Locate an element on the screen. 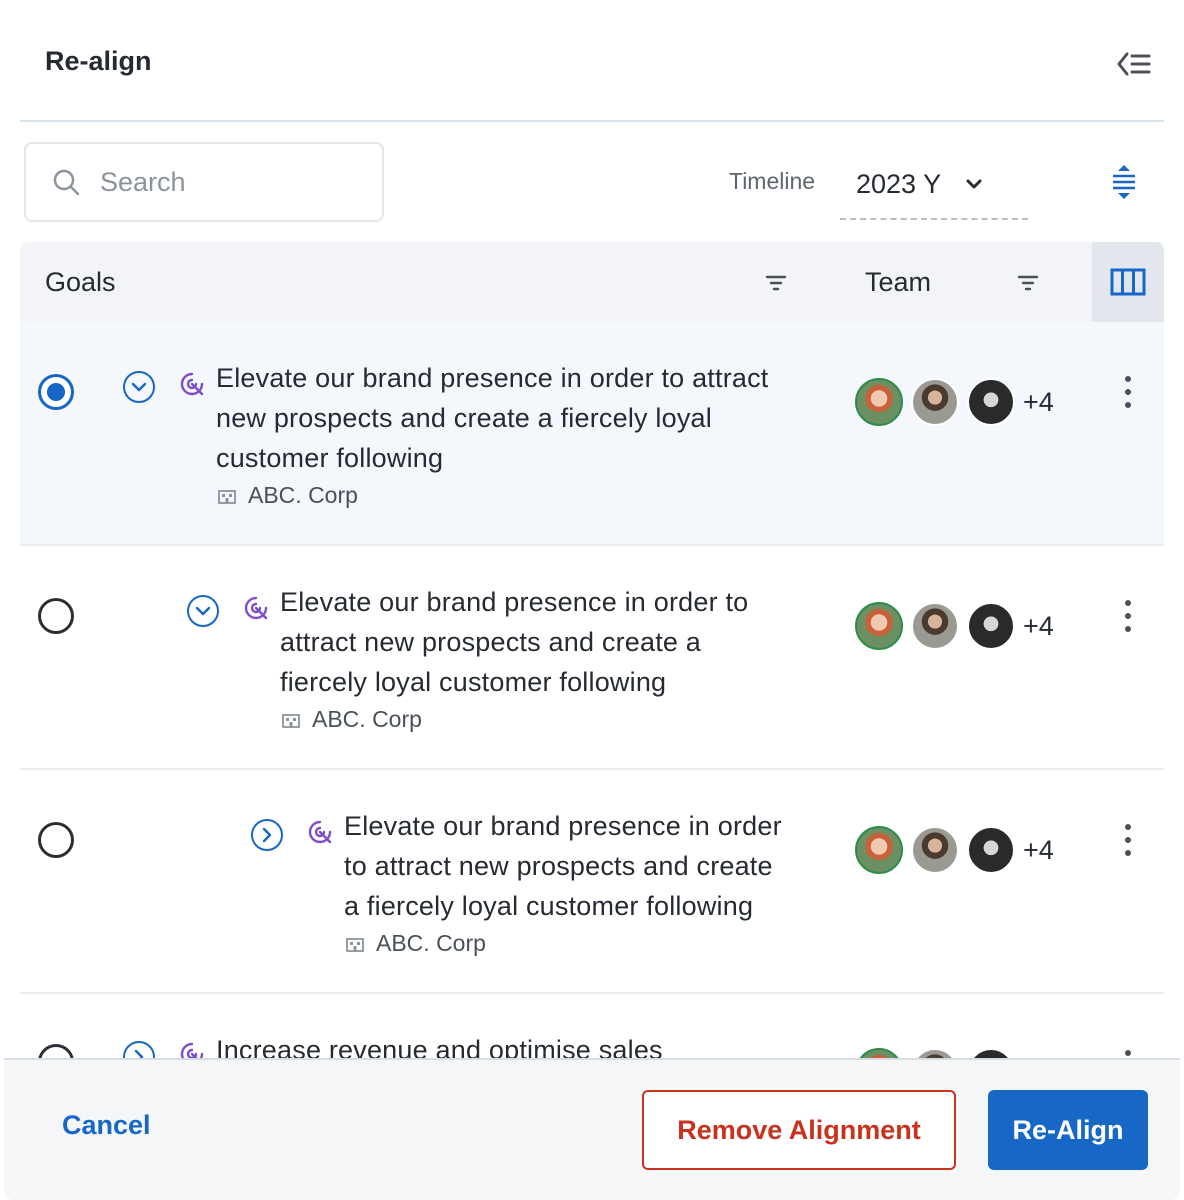 The image size is (1184, 1200). chevron-down-icon is located at coordinates (974, 184).